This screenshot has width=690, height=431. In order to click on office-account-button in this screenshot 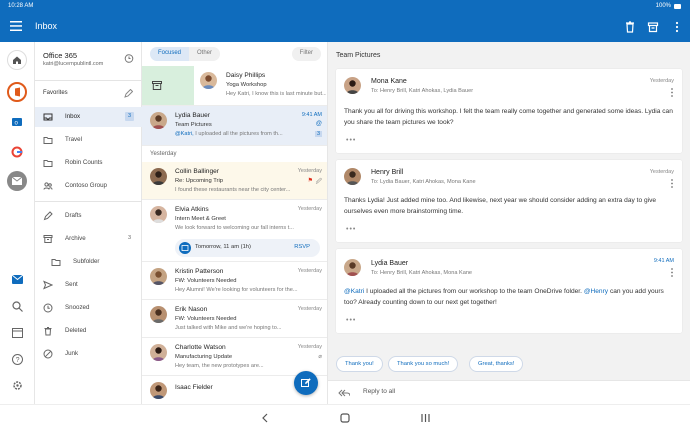, I will do `click(17, 92)`.